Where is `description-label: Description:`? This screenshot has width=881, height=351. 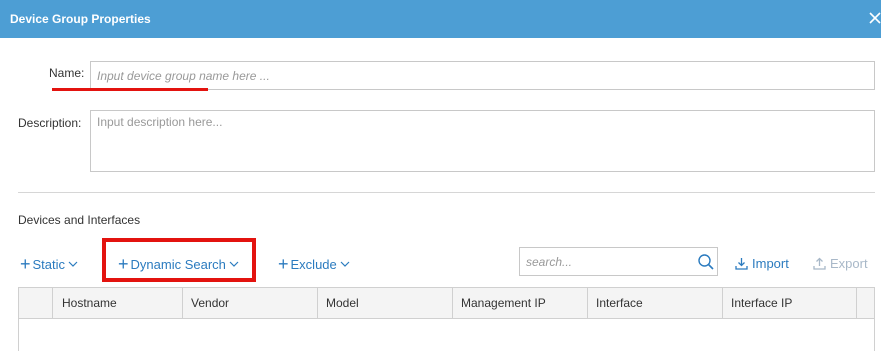 description-label: Description: is located at coordinates (50, 123).